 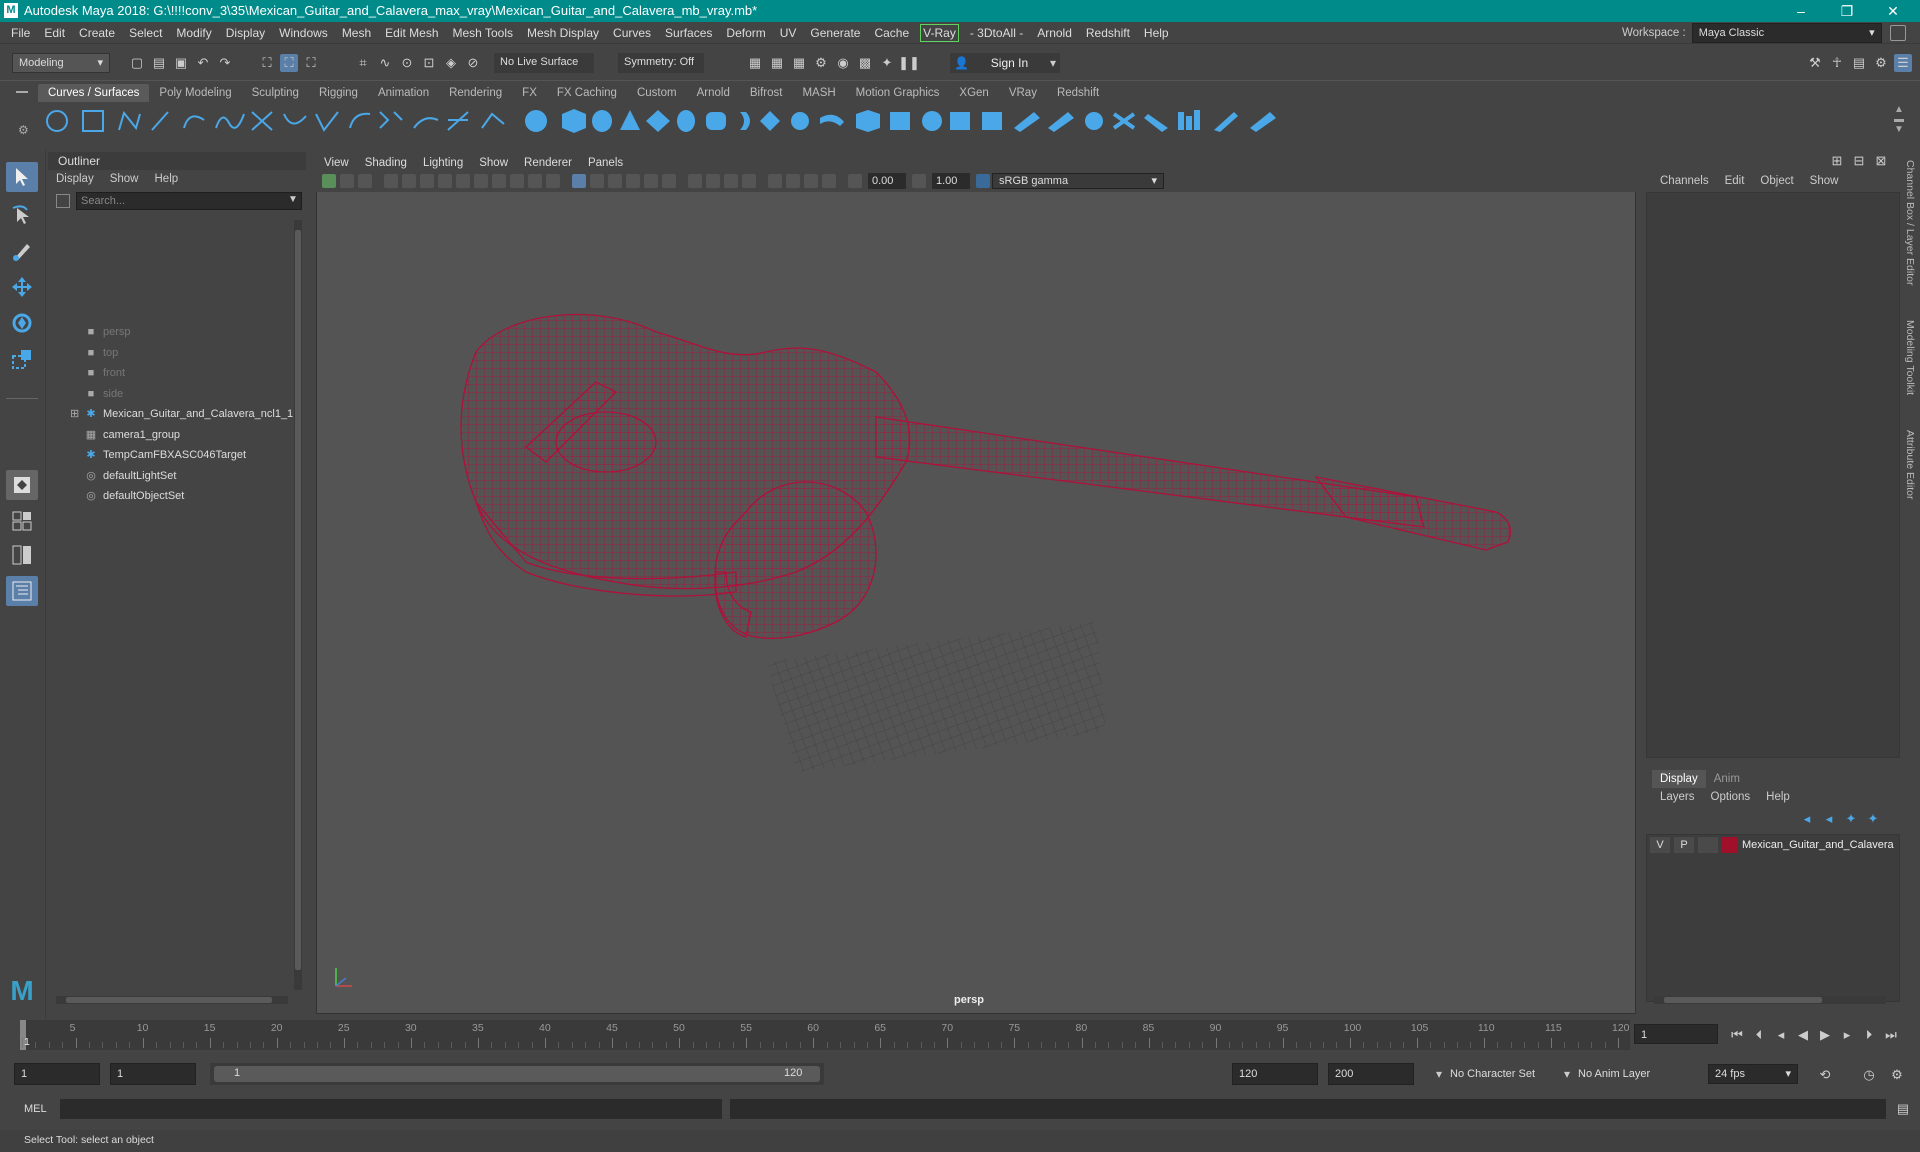 What do you see at coordinates (1108, 33) in the screenshot?
I see `menu-redshift: Redshift` at bounding box center [1108, 33].